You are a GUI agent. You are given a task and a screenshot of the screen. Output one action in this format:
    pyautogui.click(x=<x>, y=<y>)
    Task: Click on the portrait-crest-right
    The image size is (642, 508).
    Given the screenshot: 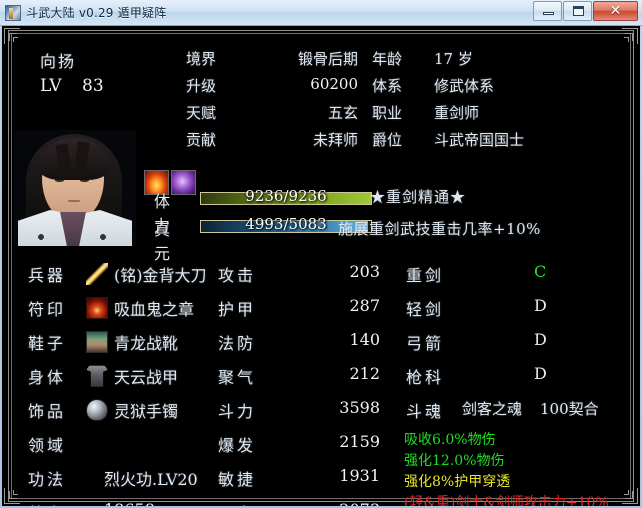 What is the action you would take?
    pyautogui.click(x=103, y=237)
    